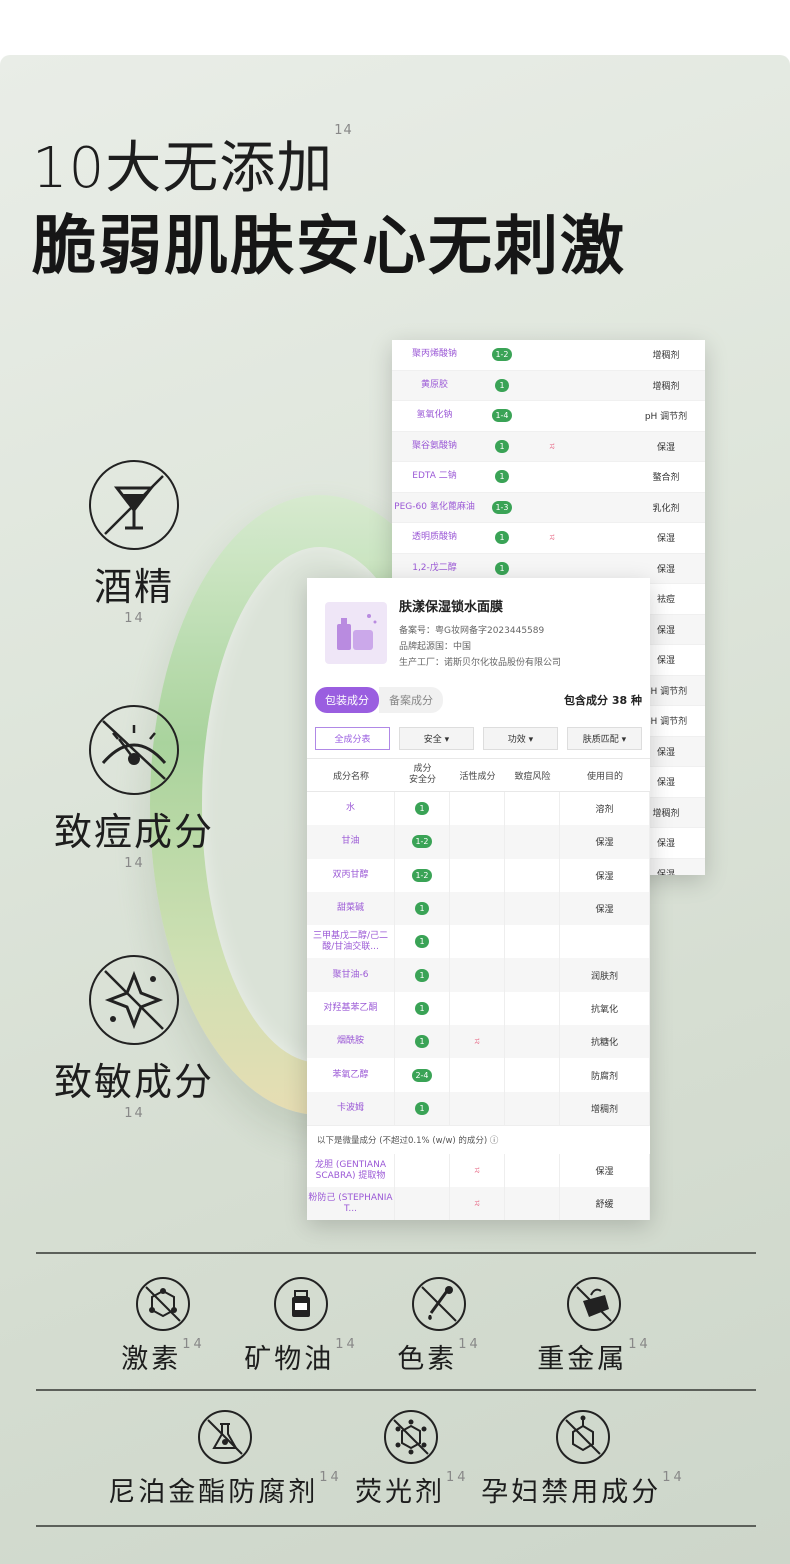  What do you see at coordinates (422, 774) in the screenshot?
I see `col-safety: 成分 安全分` at bounding box center [422, 774].